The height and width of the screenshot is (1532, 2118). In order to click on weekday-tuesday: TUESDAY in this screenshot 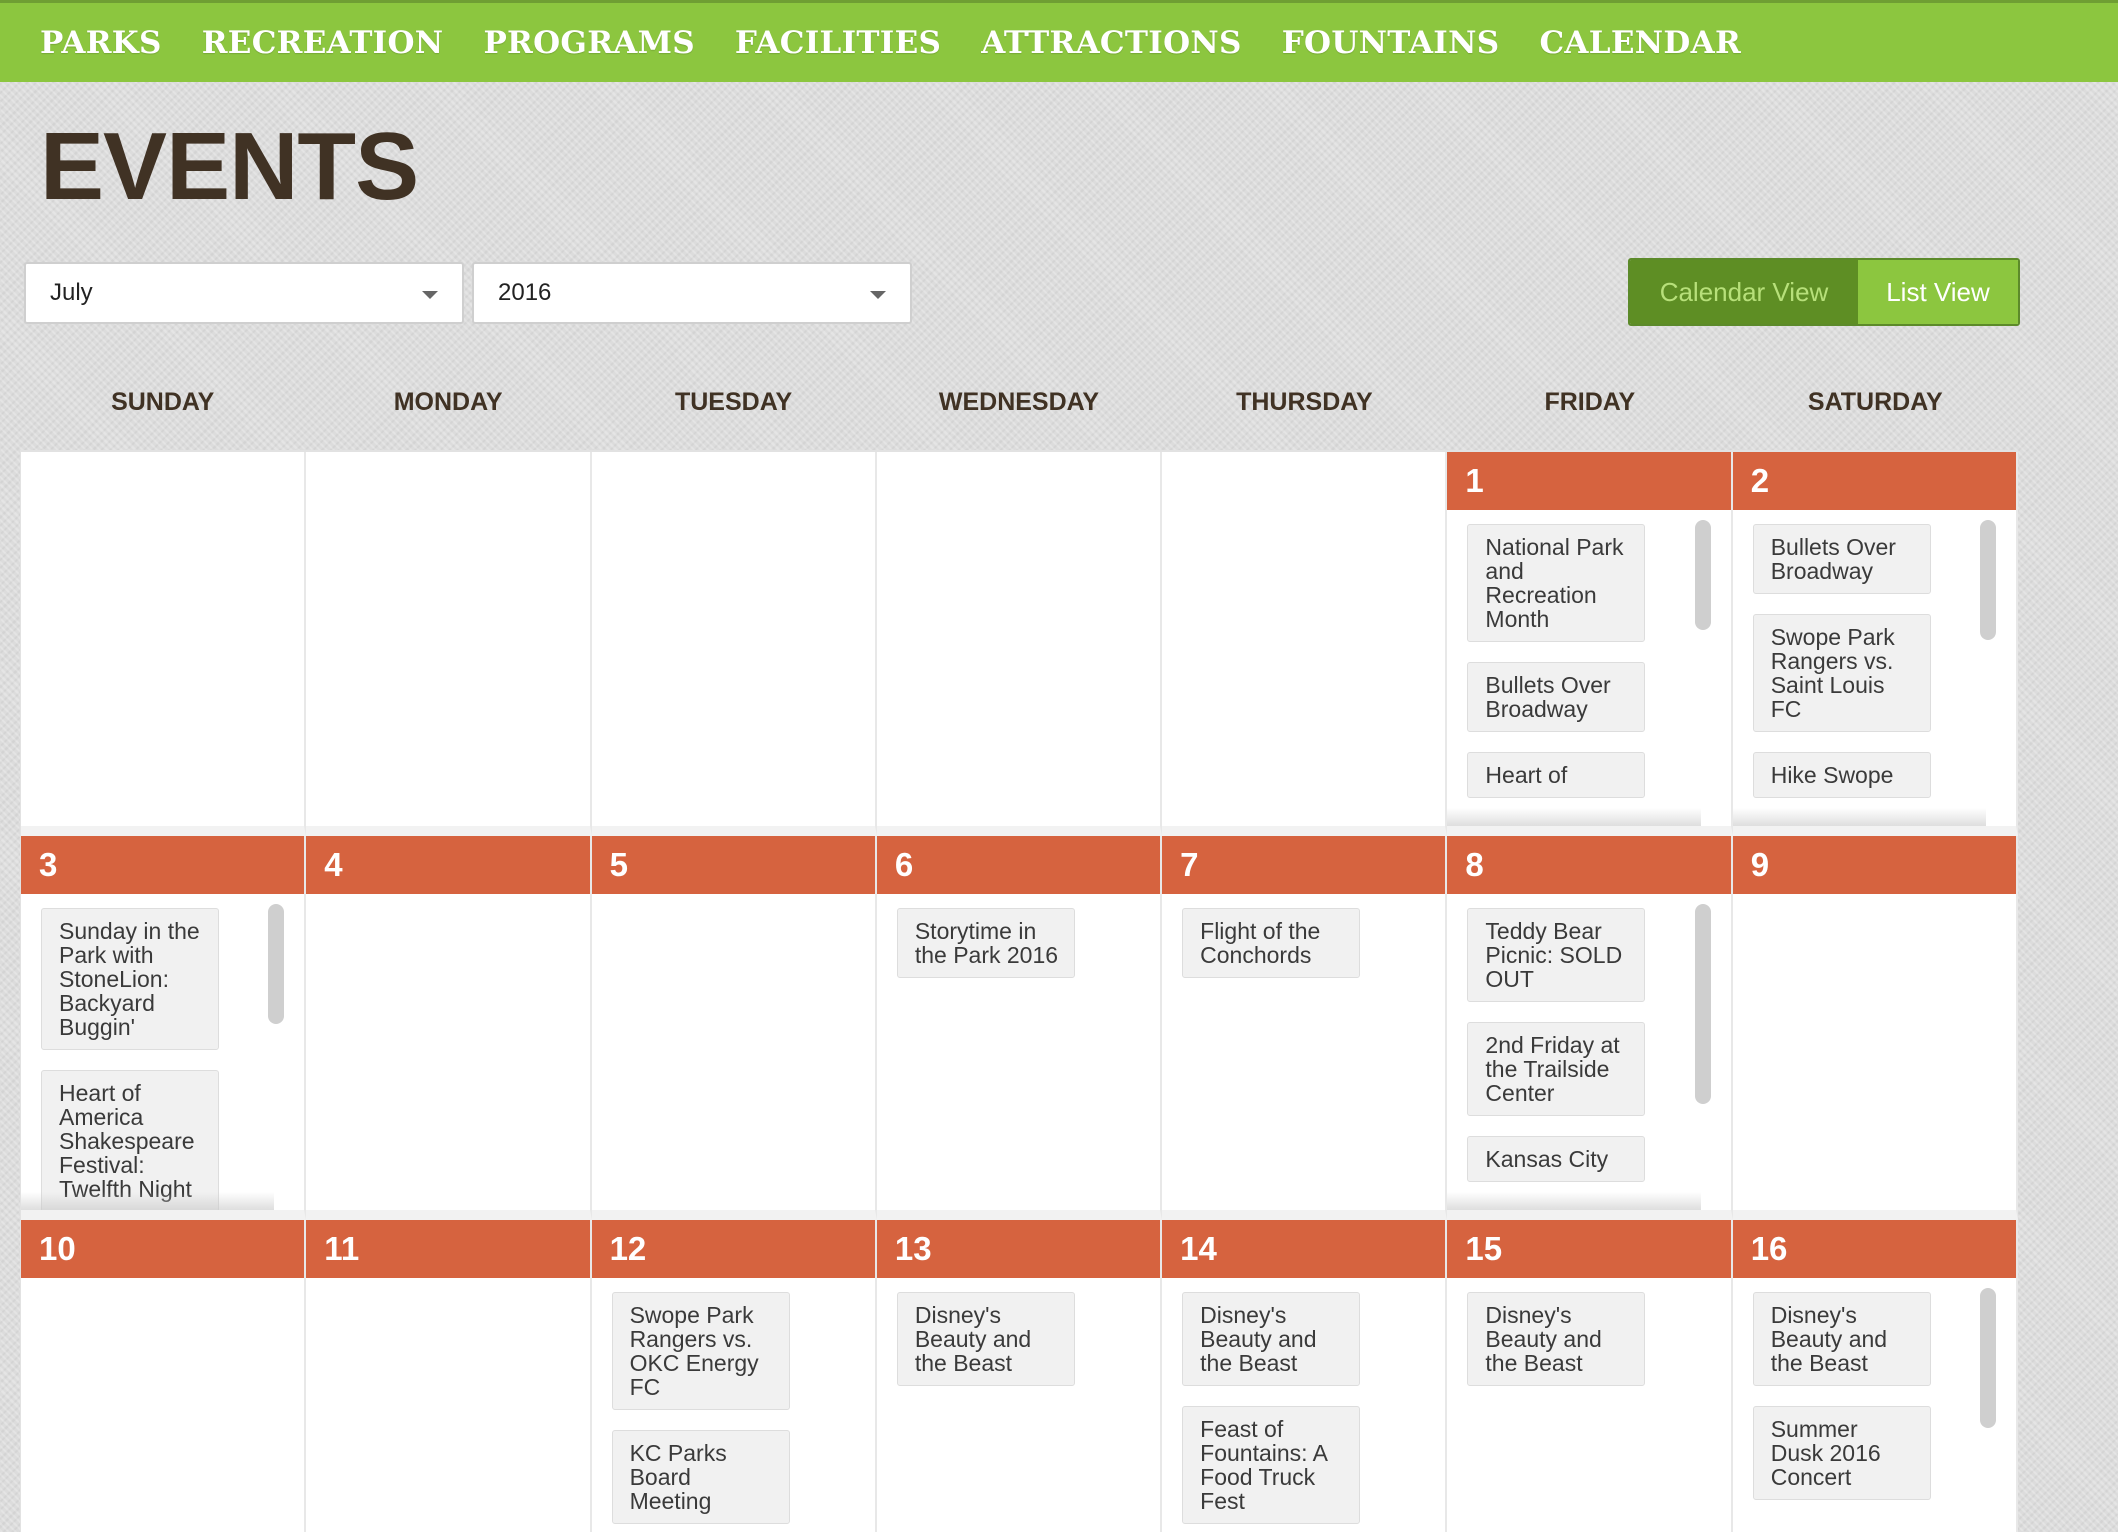, I will do `click(733, 402)`.